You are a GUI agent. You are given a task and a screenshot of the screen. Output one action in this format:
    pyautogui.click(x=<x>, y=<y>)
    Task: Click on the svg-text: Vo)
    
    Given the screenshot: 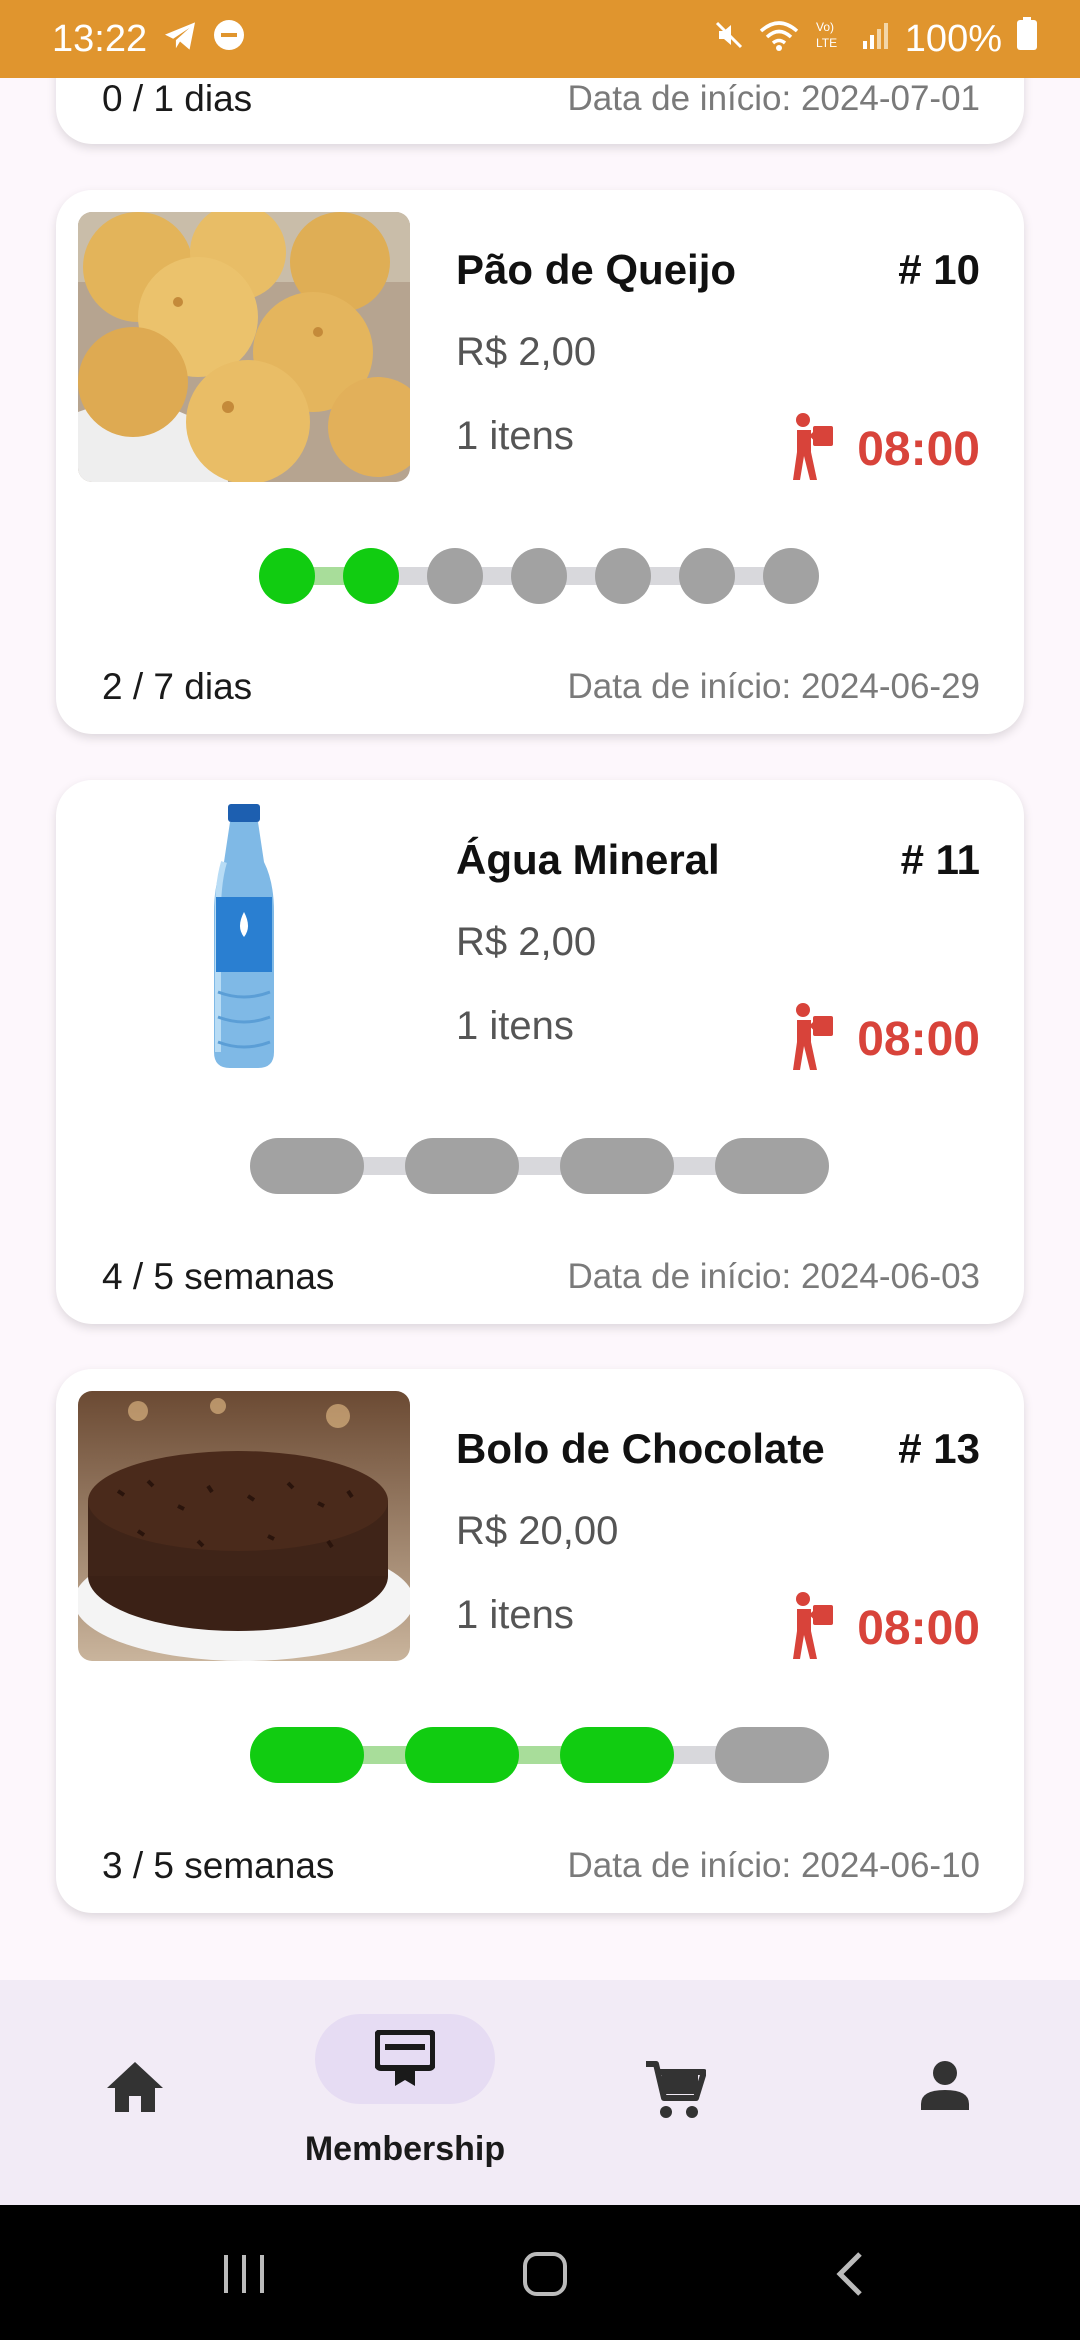 What is the action you would take?
    pyautogui.click(x=825, y=27)
    